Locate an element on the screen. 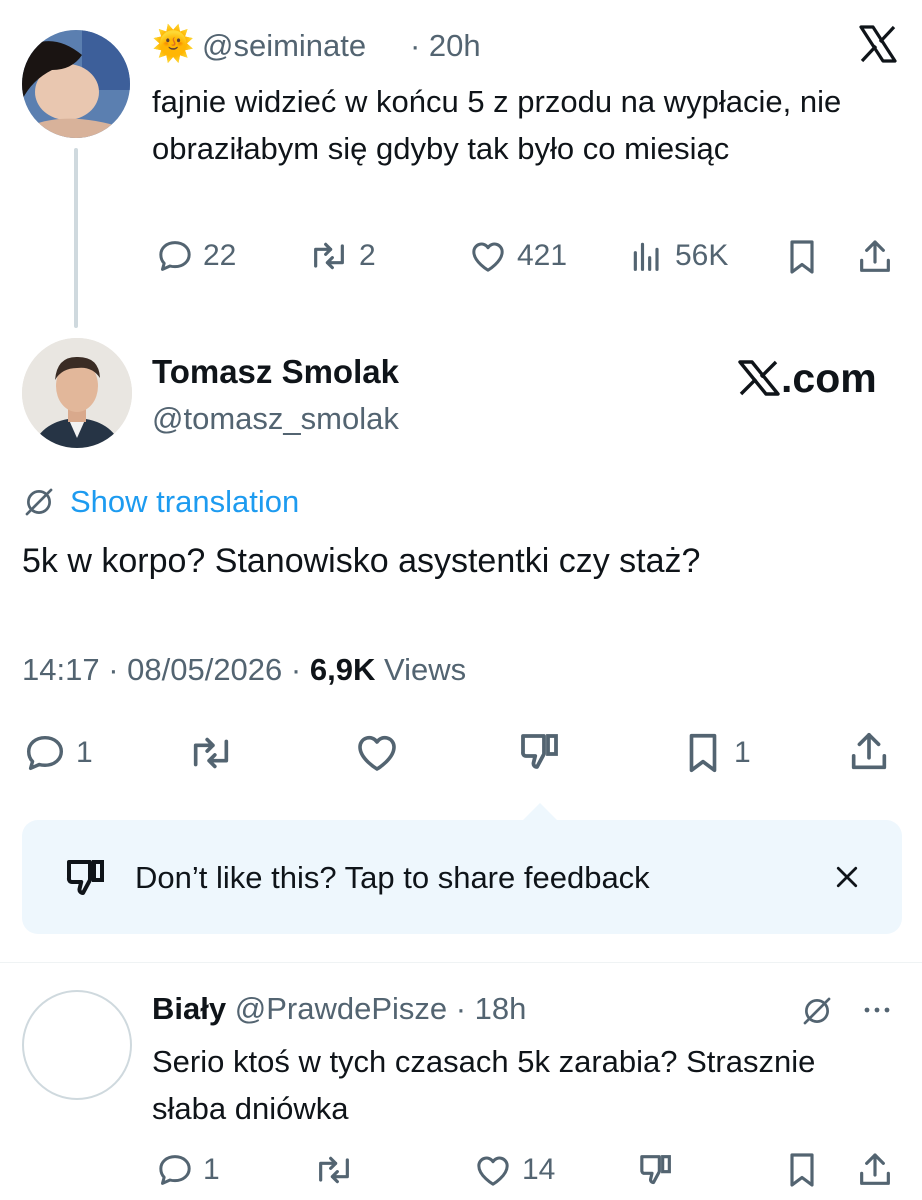 This screenshot has height=1200, width=922. reply-avatar is located at coordinates (77, 1045).